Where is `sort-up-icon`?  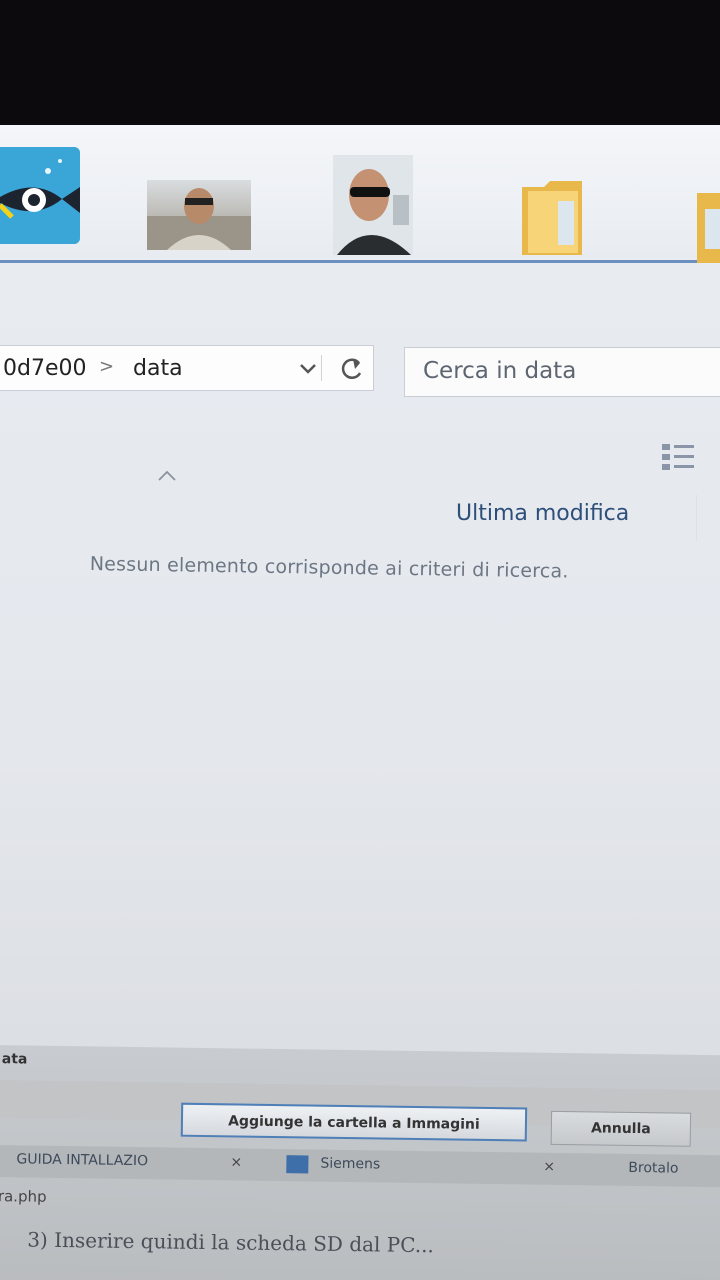 sort-up-icon is located at coordinates (167, 475).